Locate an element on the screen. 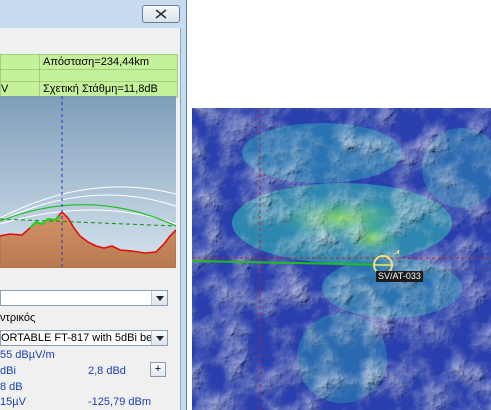 The height and width of the screenshot is (410, 491). antenna-select-value: ORTABLE FT-817 with 5dBi bea is located at coordinates (76, 338).